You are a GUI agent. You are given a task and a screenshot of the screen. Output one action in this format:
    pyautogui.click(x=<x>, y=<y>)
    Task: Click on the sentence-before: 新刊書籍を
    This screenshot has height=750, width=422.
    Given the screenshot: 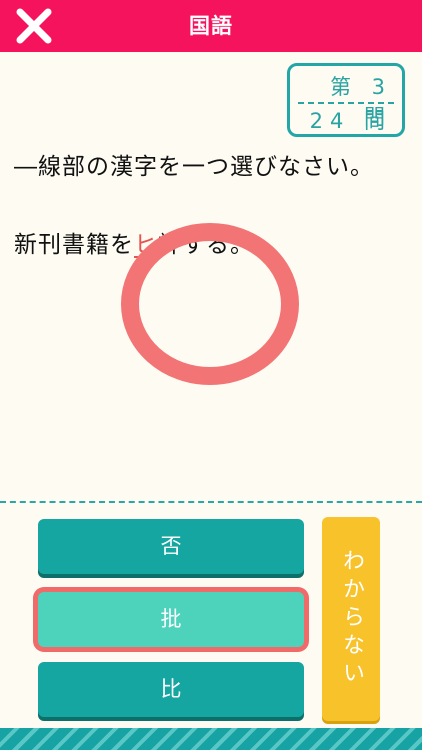 What is the action you would take?
    pyautogui.click(x=74, y=245)
    